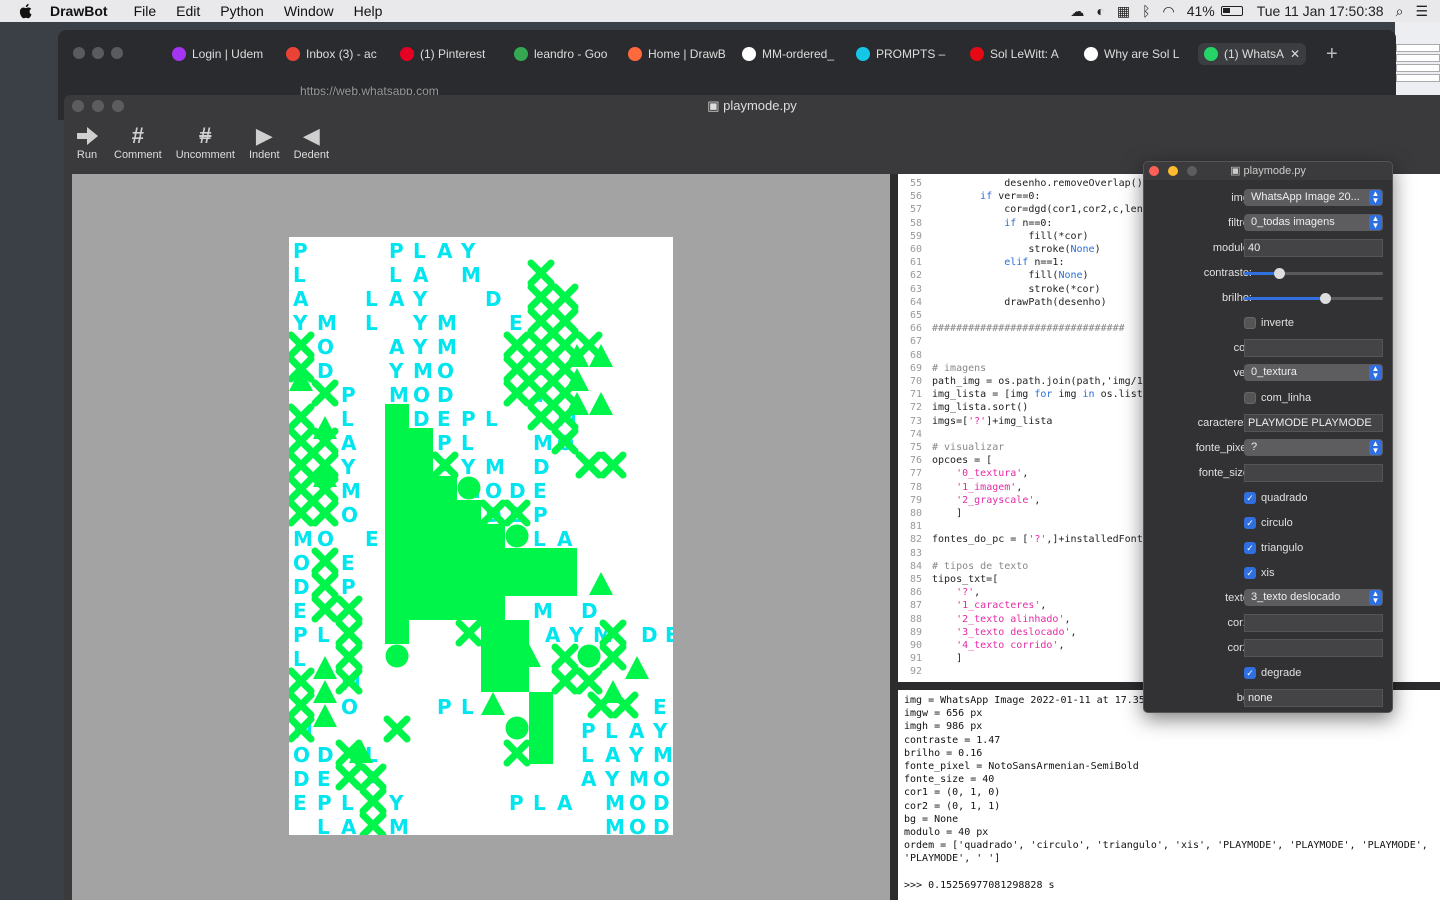  Describe the element at coordinates (1154, 171) in the screenshot. I see `panel-close-button` at that location.